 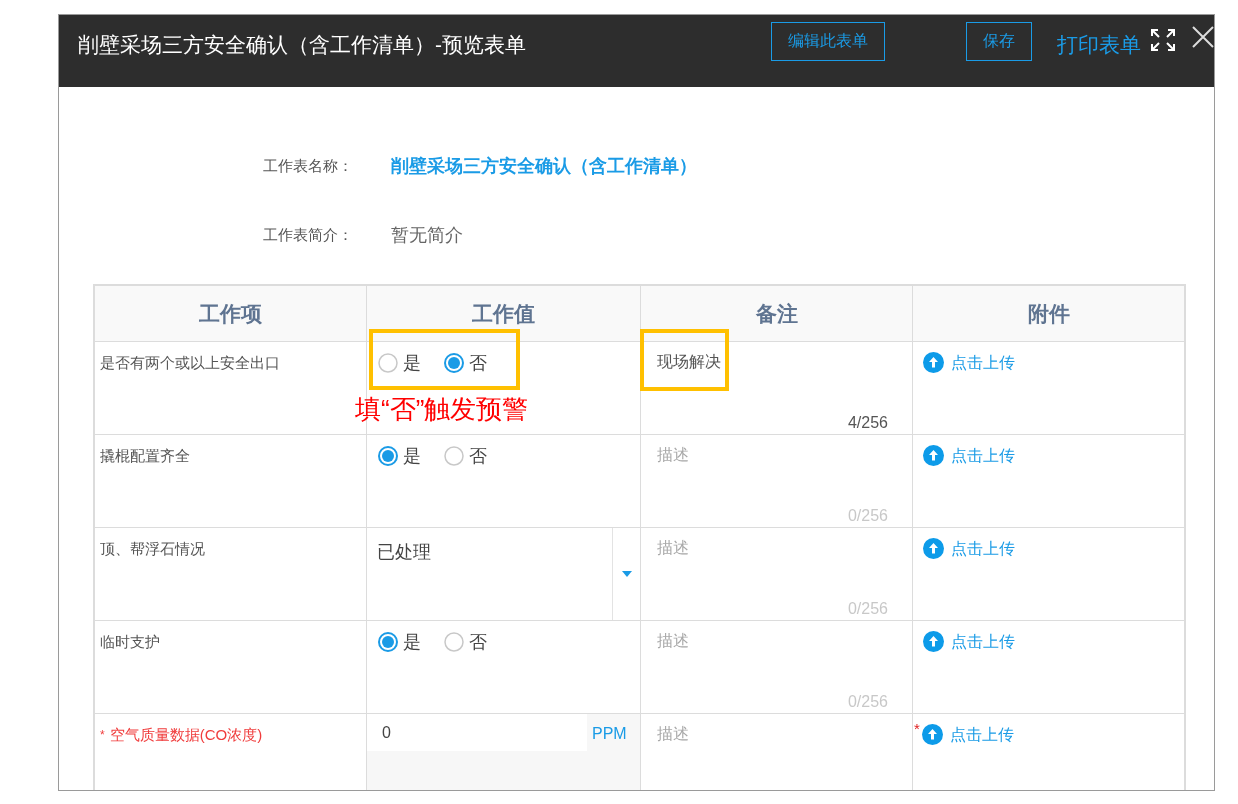 What do you see at coordinates (308, 166) in the screenshot?
I see `field-label: 工作表名称：` at bounding box center [308, 166].